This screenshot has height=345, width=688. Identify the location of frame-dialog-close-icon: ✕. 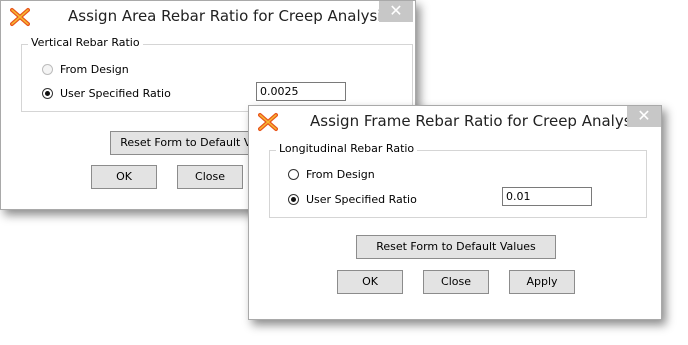
(644, 116).